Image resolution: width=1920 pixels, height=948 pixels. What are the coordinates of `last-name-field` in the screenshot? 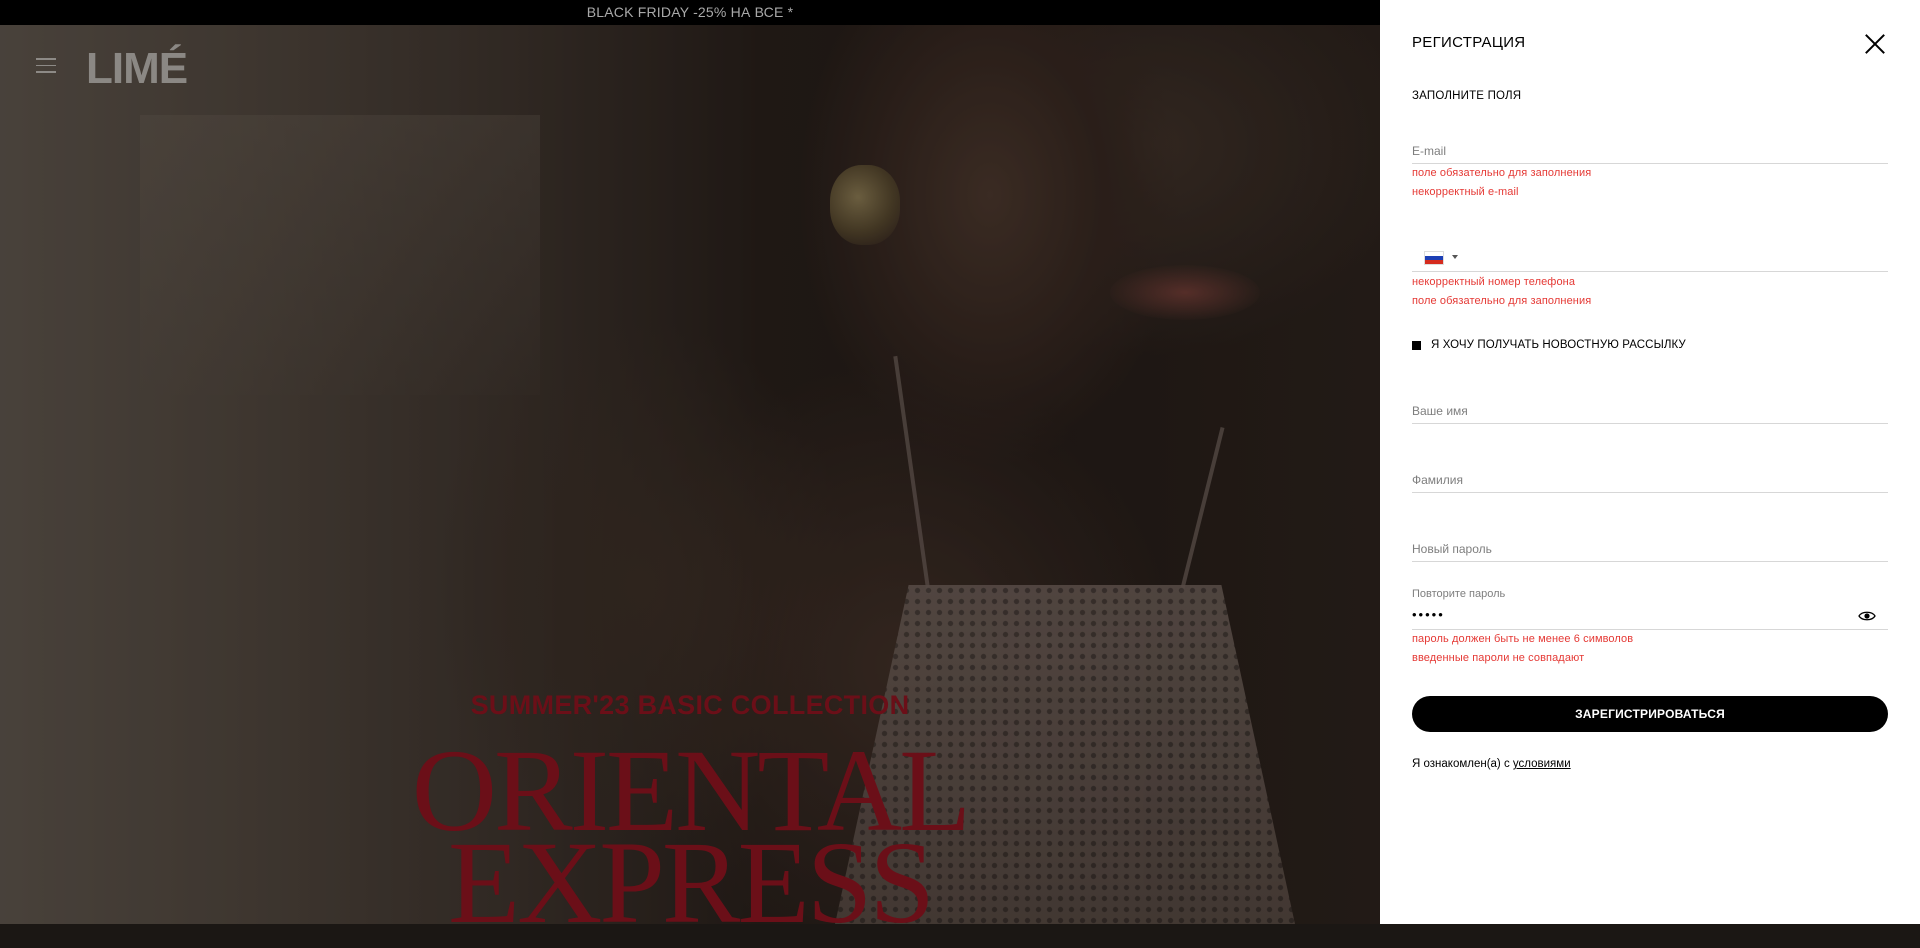 It's located at (1650, 480).